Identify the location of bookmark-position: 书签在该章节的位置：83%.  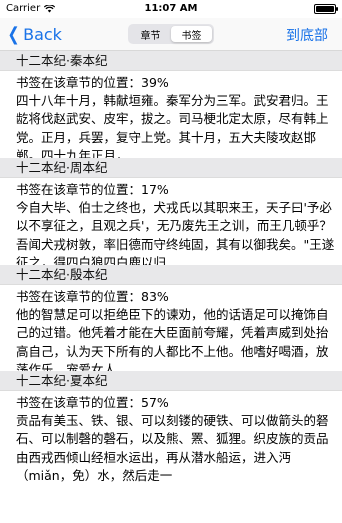
(176, 297).